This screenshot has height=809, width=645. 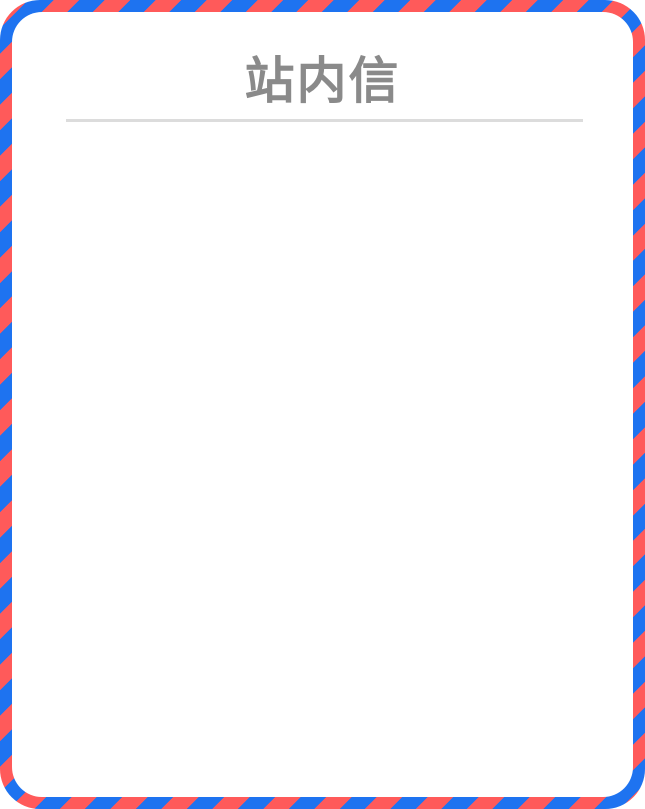 I want to click on page-title: 站内信, so click(x=322, y=81).